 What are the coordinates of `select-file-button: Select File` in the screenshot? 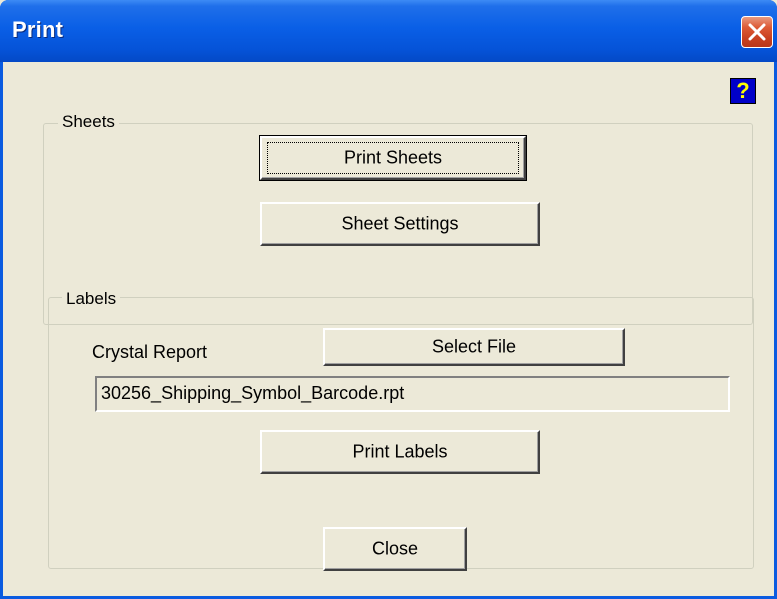 It's located at (474, 347).